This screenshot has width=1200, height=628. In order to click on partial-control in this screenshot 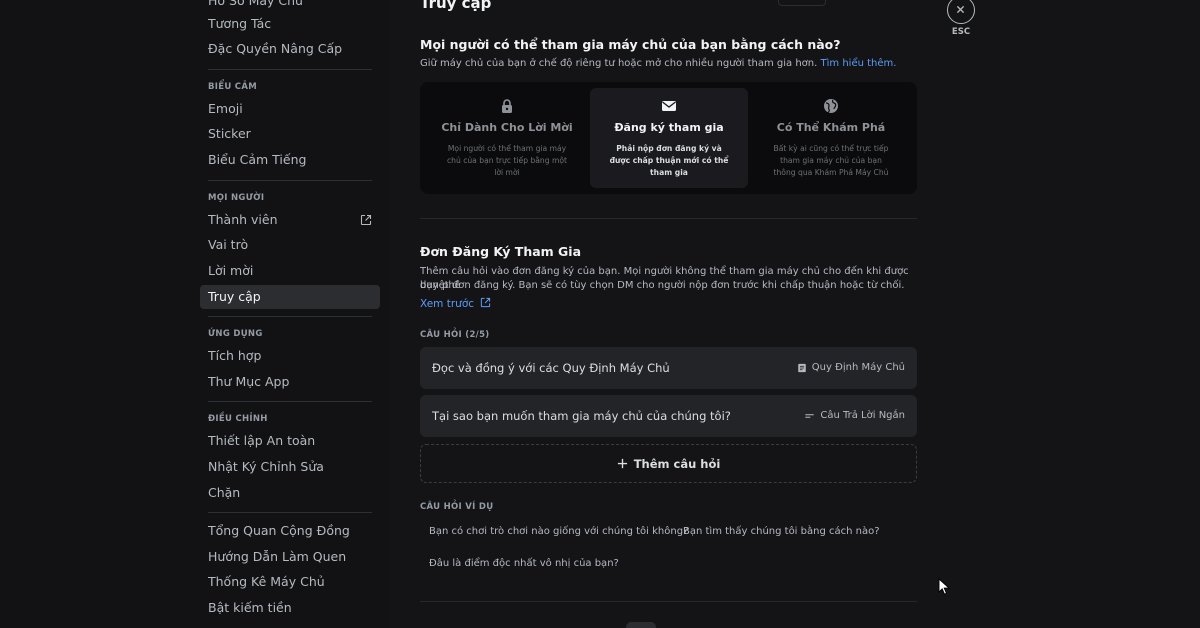, I will do `click(802, 3)`.